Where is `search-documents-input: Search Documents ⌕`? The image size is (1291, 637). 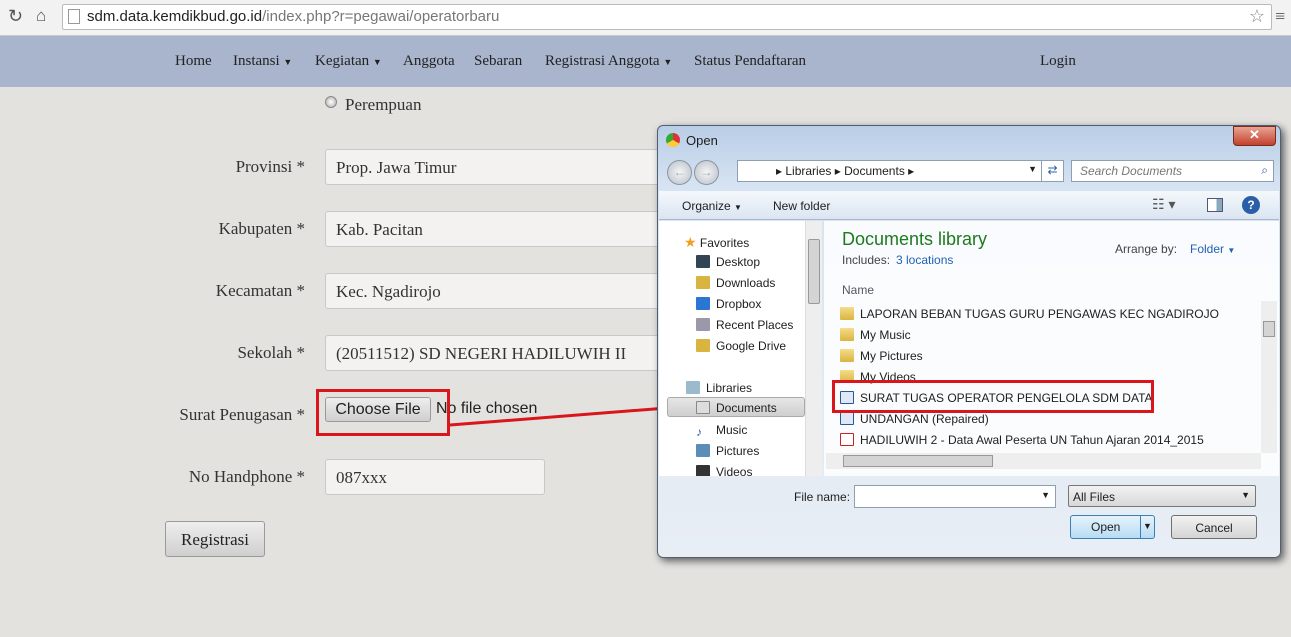 search-documents-input: Search Documents ⌕ is located at coordinates (1172, 171).